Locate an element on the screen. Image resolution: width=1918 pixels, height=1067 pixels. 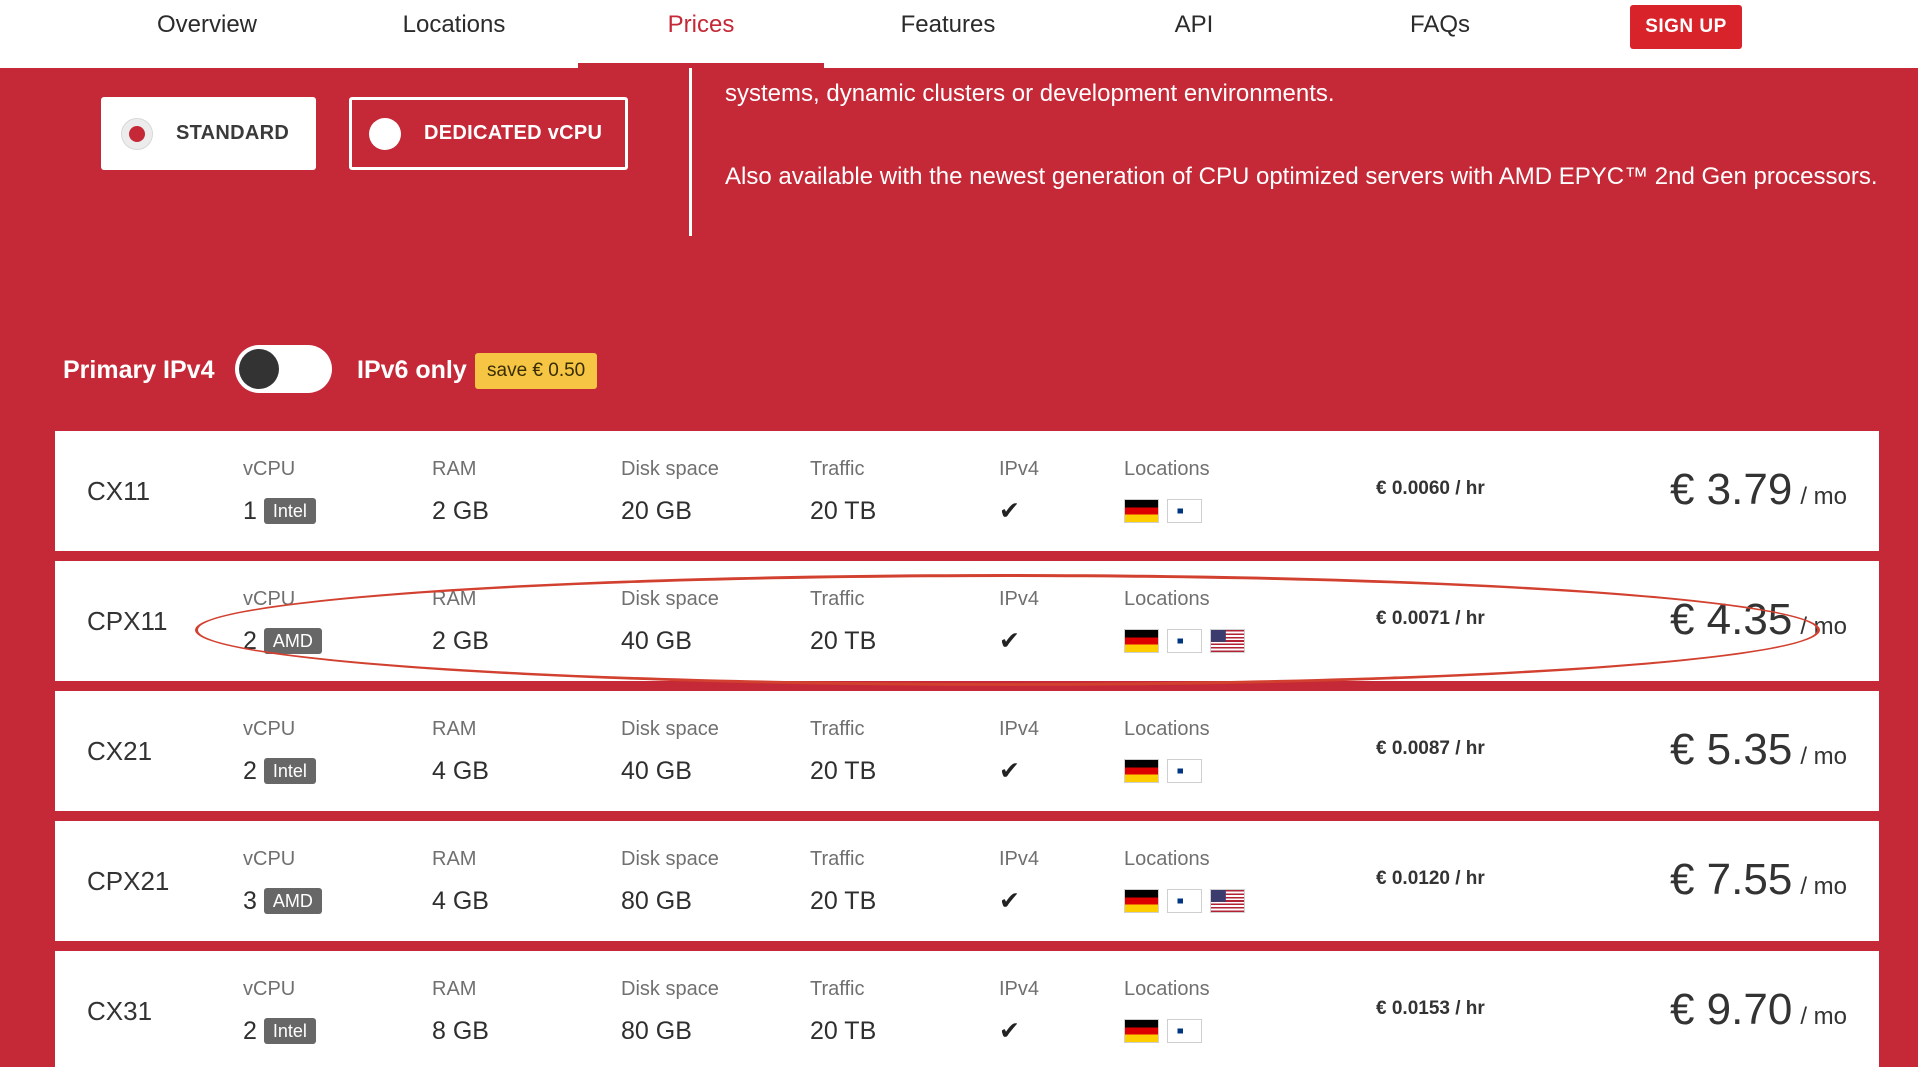
vcpu-count: 2 is located at coordinates (250, 771).